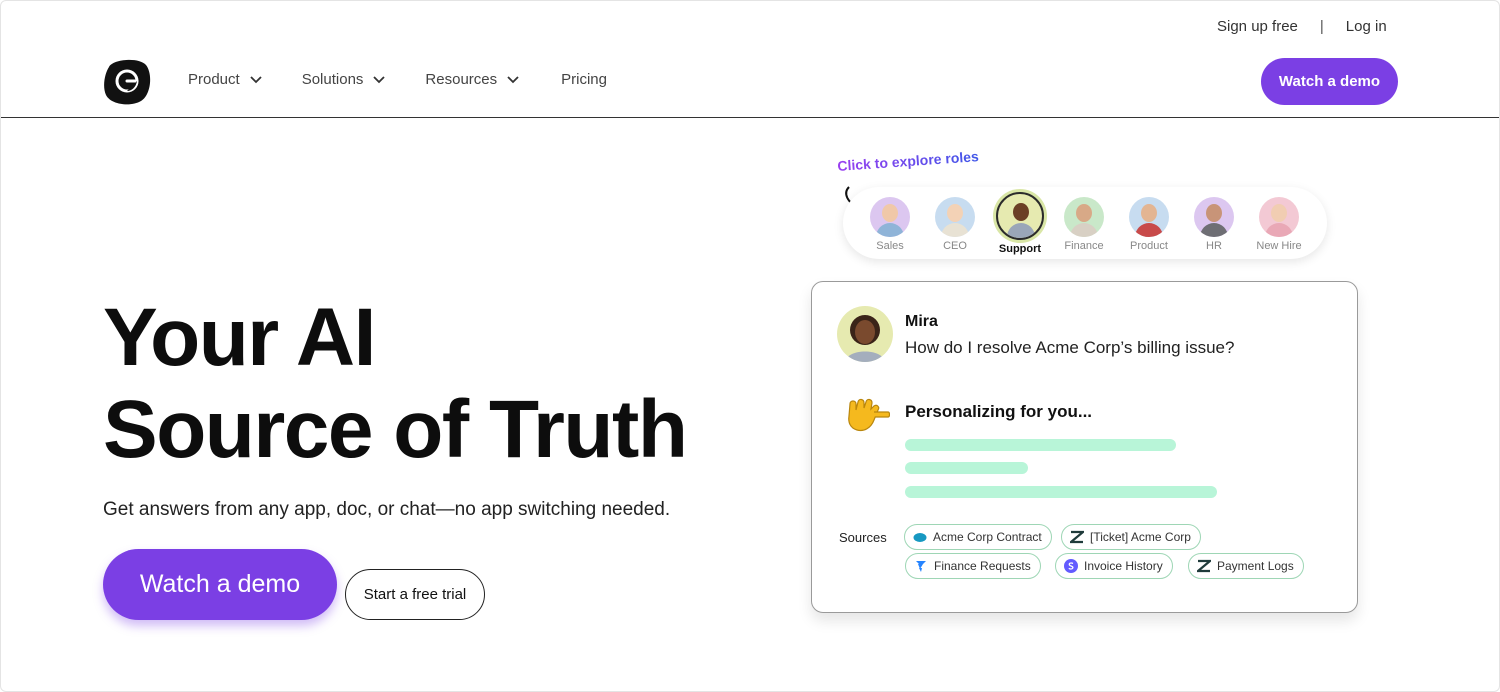 This screenshot has height=692, width=1500. Describe the element at coordinates (982, 566) in the screenshot. I see `source-chip-label: Finance Requests` at that location.